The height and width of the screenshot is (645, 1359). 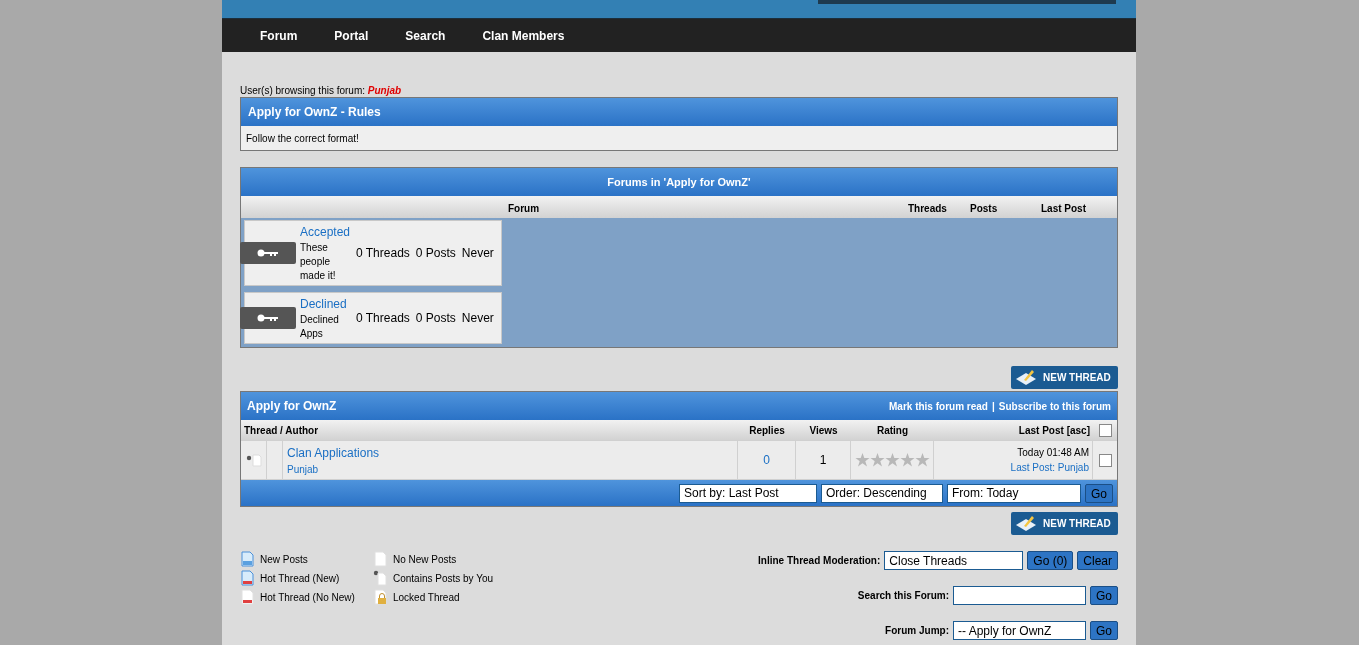 What do you see at coordinates (512, 469) in the screenshot?
I see `author-link: Punjab` at bounding box center [512, 469].